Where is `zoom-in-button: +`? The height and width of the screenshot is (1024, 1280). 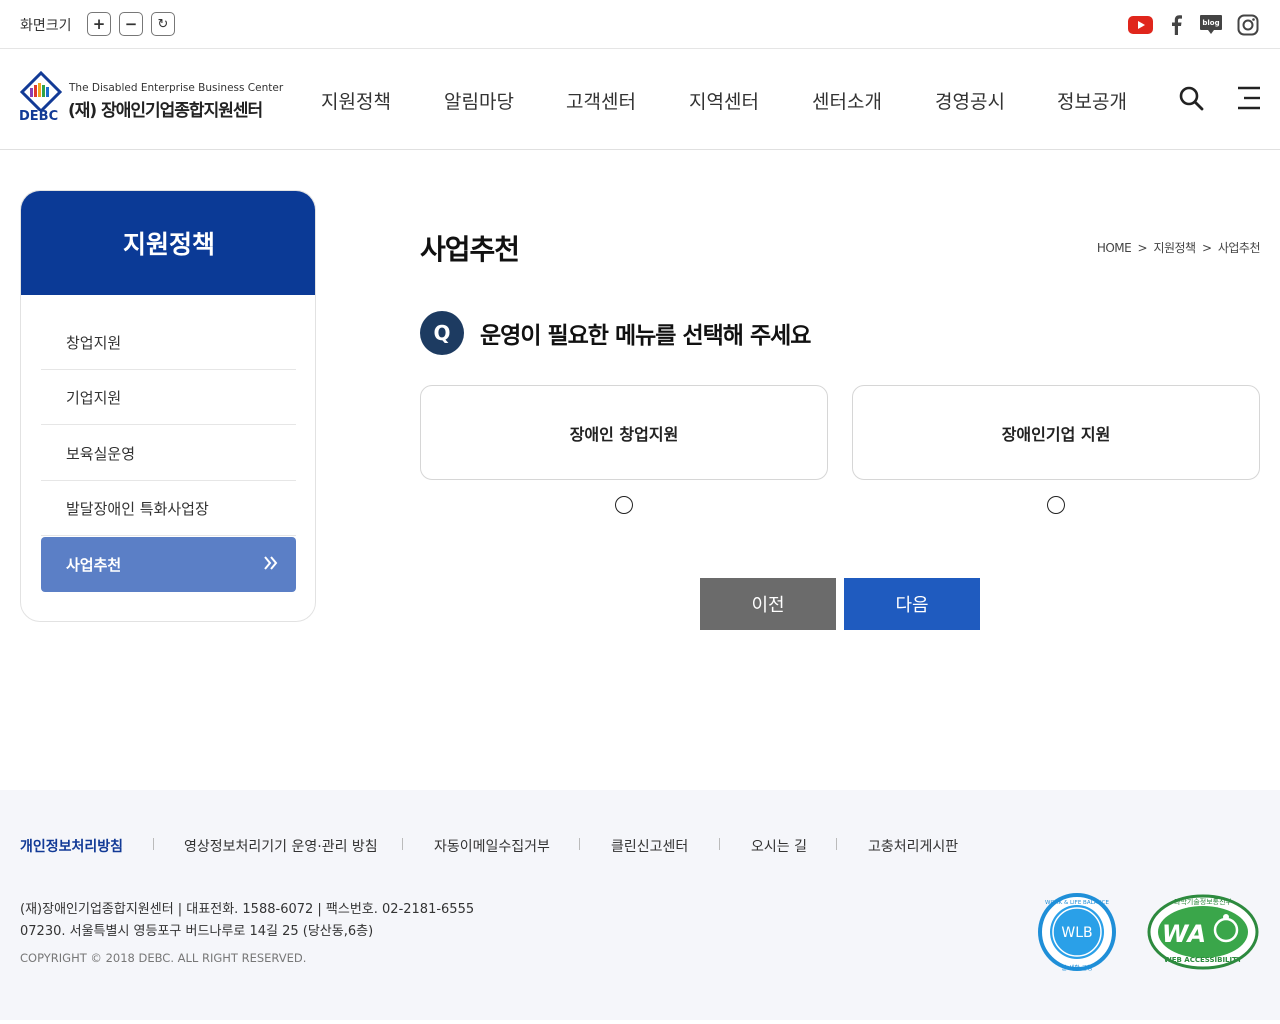 zoom-in-button: + is located at coordinates (99, 24).